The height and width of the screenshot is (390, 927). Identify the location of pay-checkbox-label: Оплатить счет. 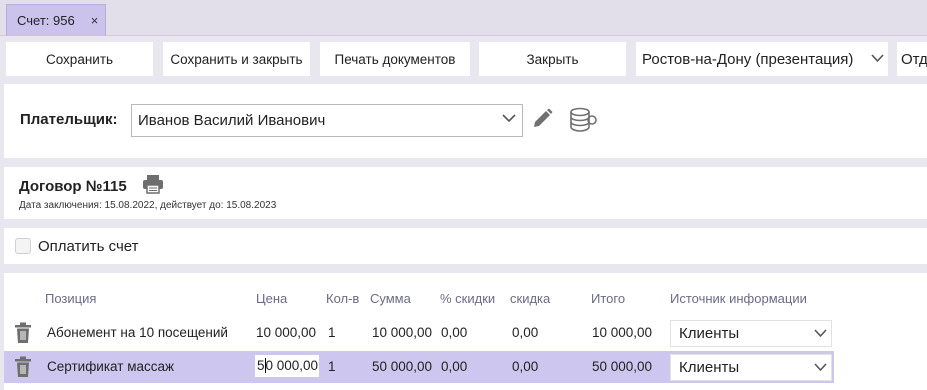
(88, 246).